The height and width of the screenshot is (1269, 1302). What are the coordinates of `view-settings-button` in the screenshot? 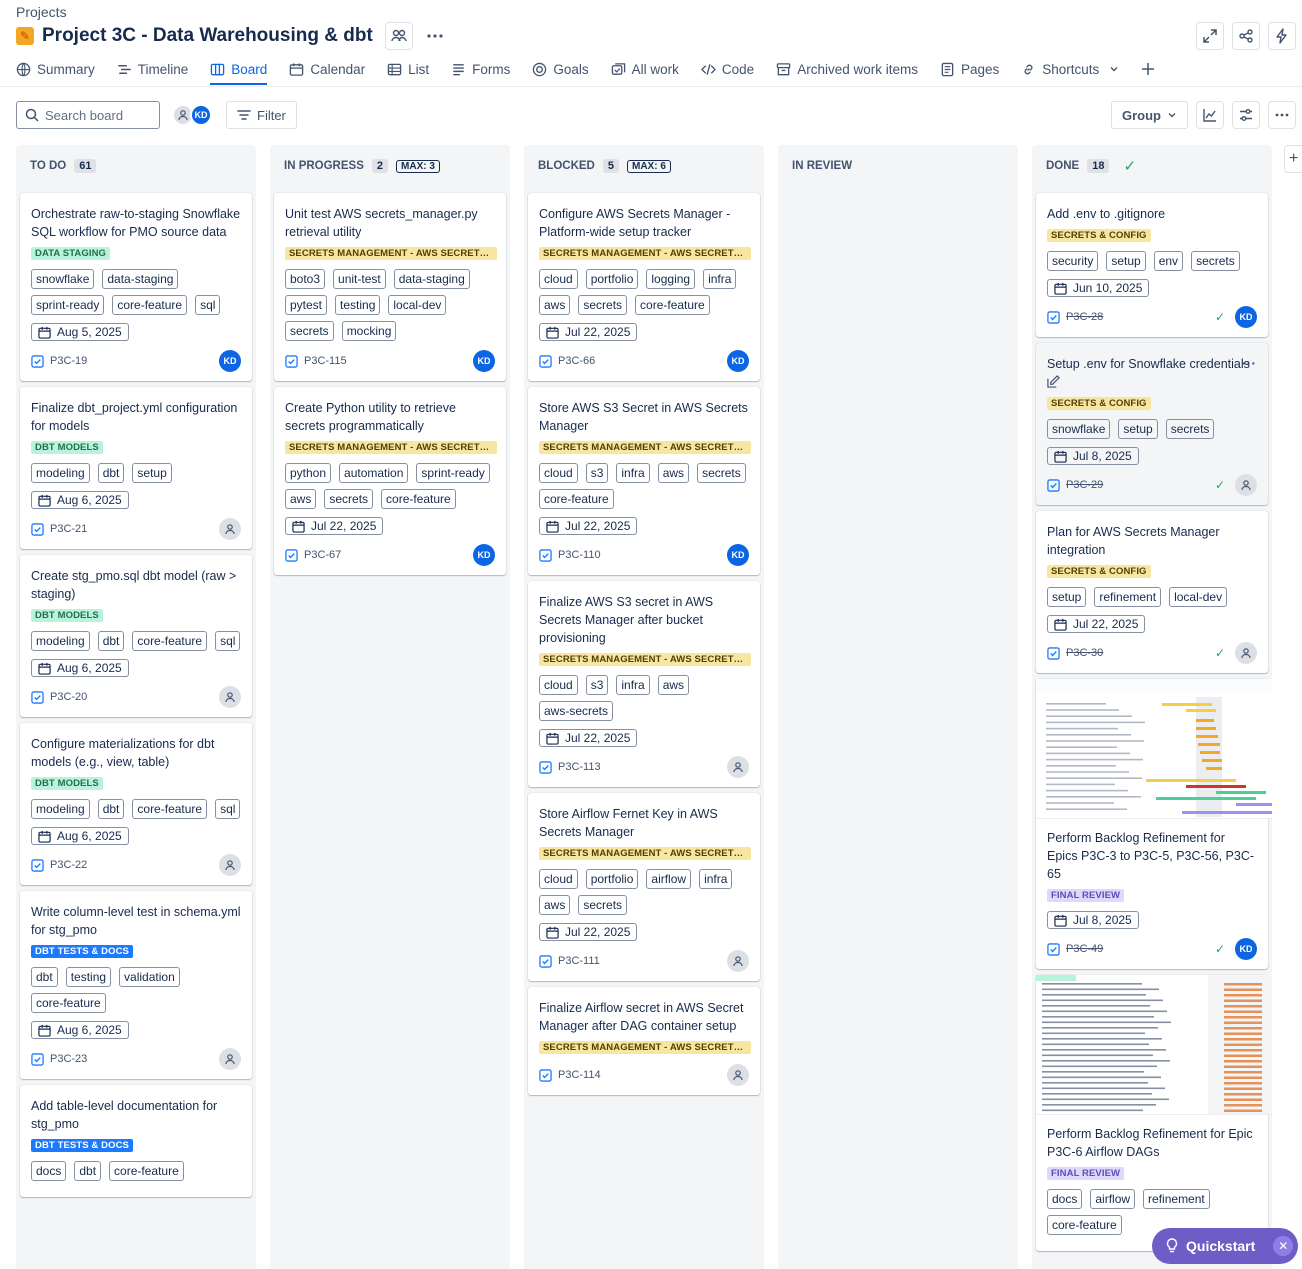 It's located at (1246, 115).